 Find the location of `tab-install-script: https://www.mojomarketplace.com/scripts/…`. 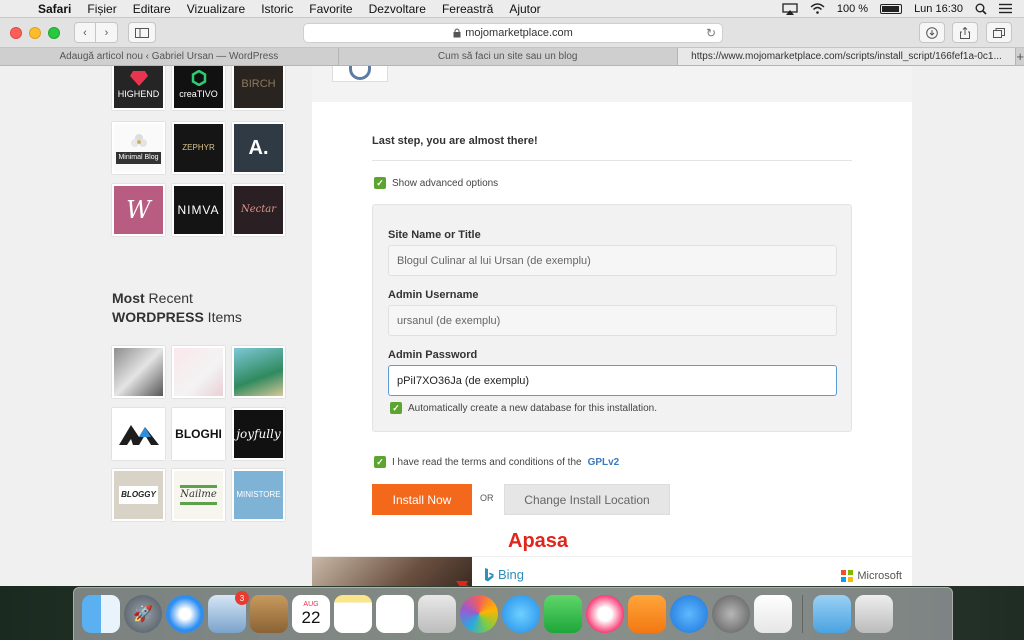

tab-install-script: https://www.mojomarketplace.com/scripts/… is located at coordinates (847, 56).